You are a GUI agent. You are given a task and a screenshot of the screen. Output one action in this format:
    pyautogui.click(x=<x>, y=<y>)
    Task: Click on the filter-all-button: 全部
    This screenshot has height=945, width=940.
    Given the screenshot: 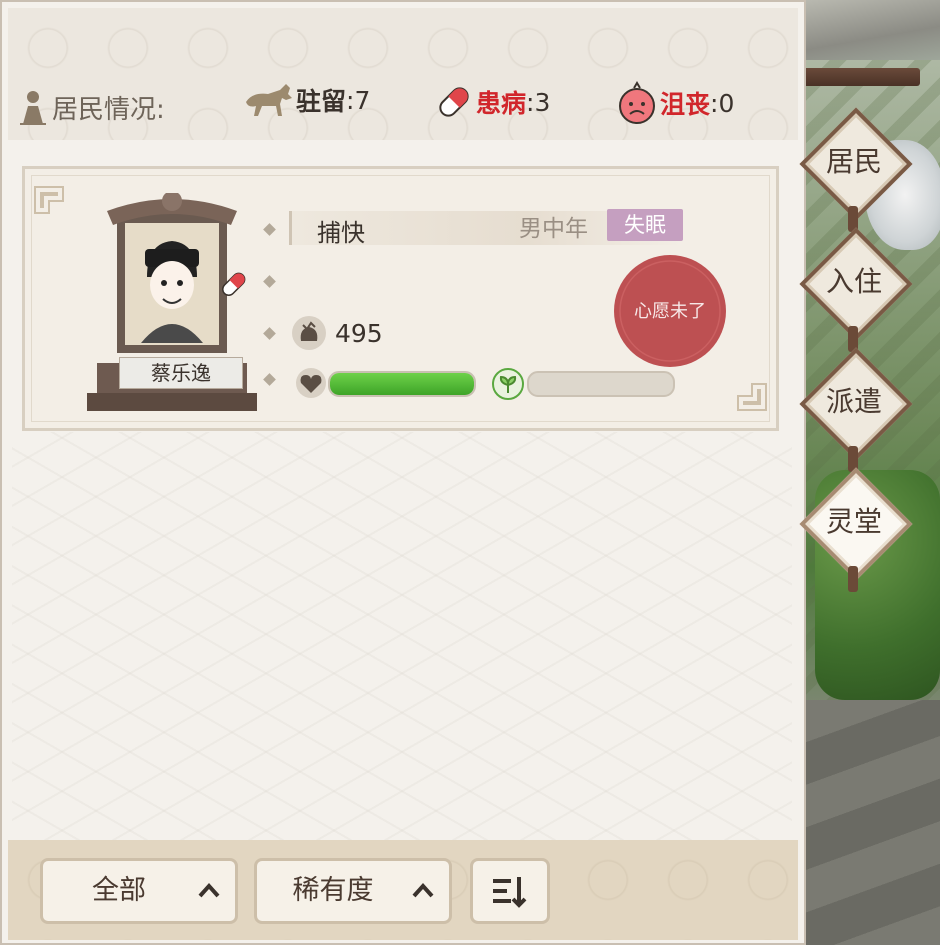 What is the action you would take?
    pyautogui.click(x=139, y=891)
    